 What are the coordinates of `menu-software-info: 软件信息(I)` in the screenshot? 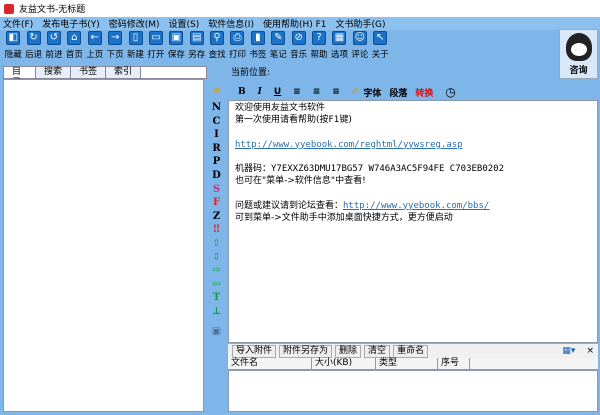 It's located at (231, 23).